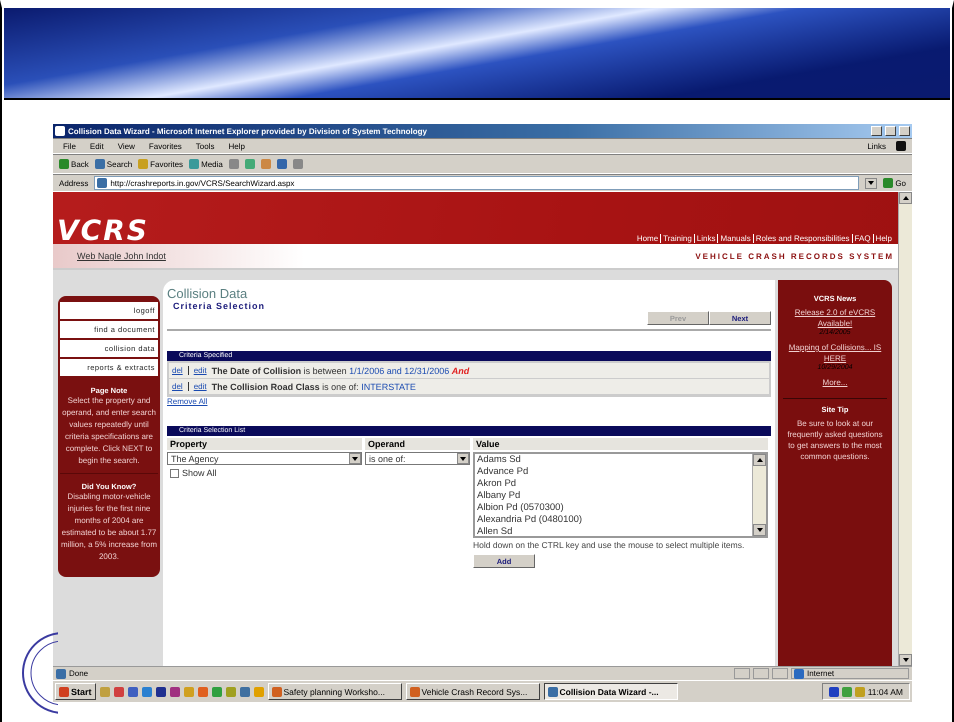  What do you see at coordinates (613, 520) in the screenshot?
I see `list-option: Alexandria Pd (0480100)` at bounding box center [613, 520].